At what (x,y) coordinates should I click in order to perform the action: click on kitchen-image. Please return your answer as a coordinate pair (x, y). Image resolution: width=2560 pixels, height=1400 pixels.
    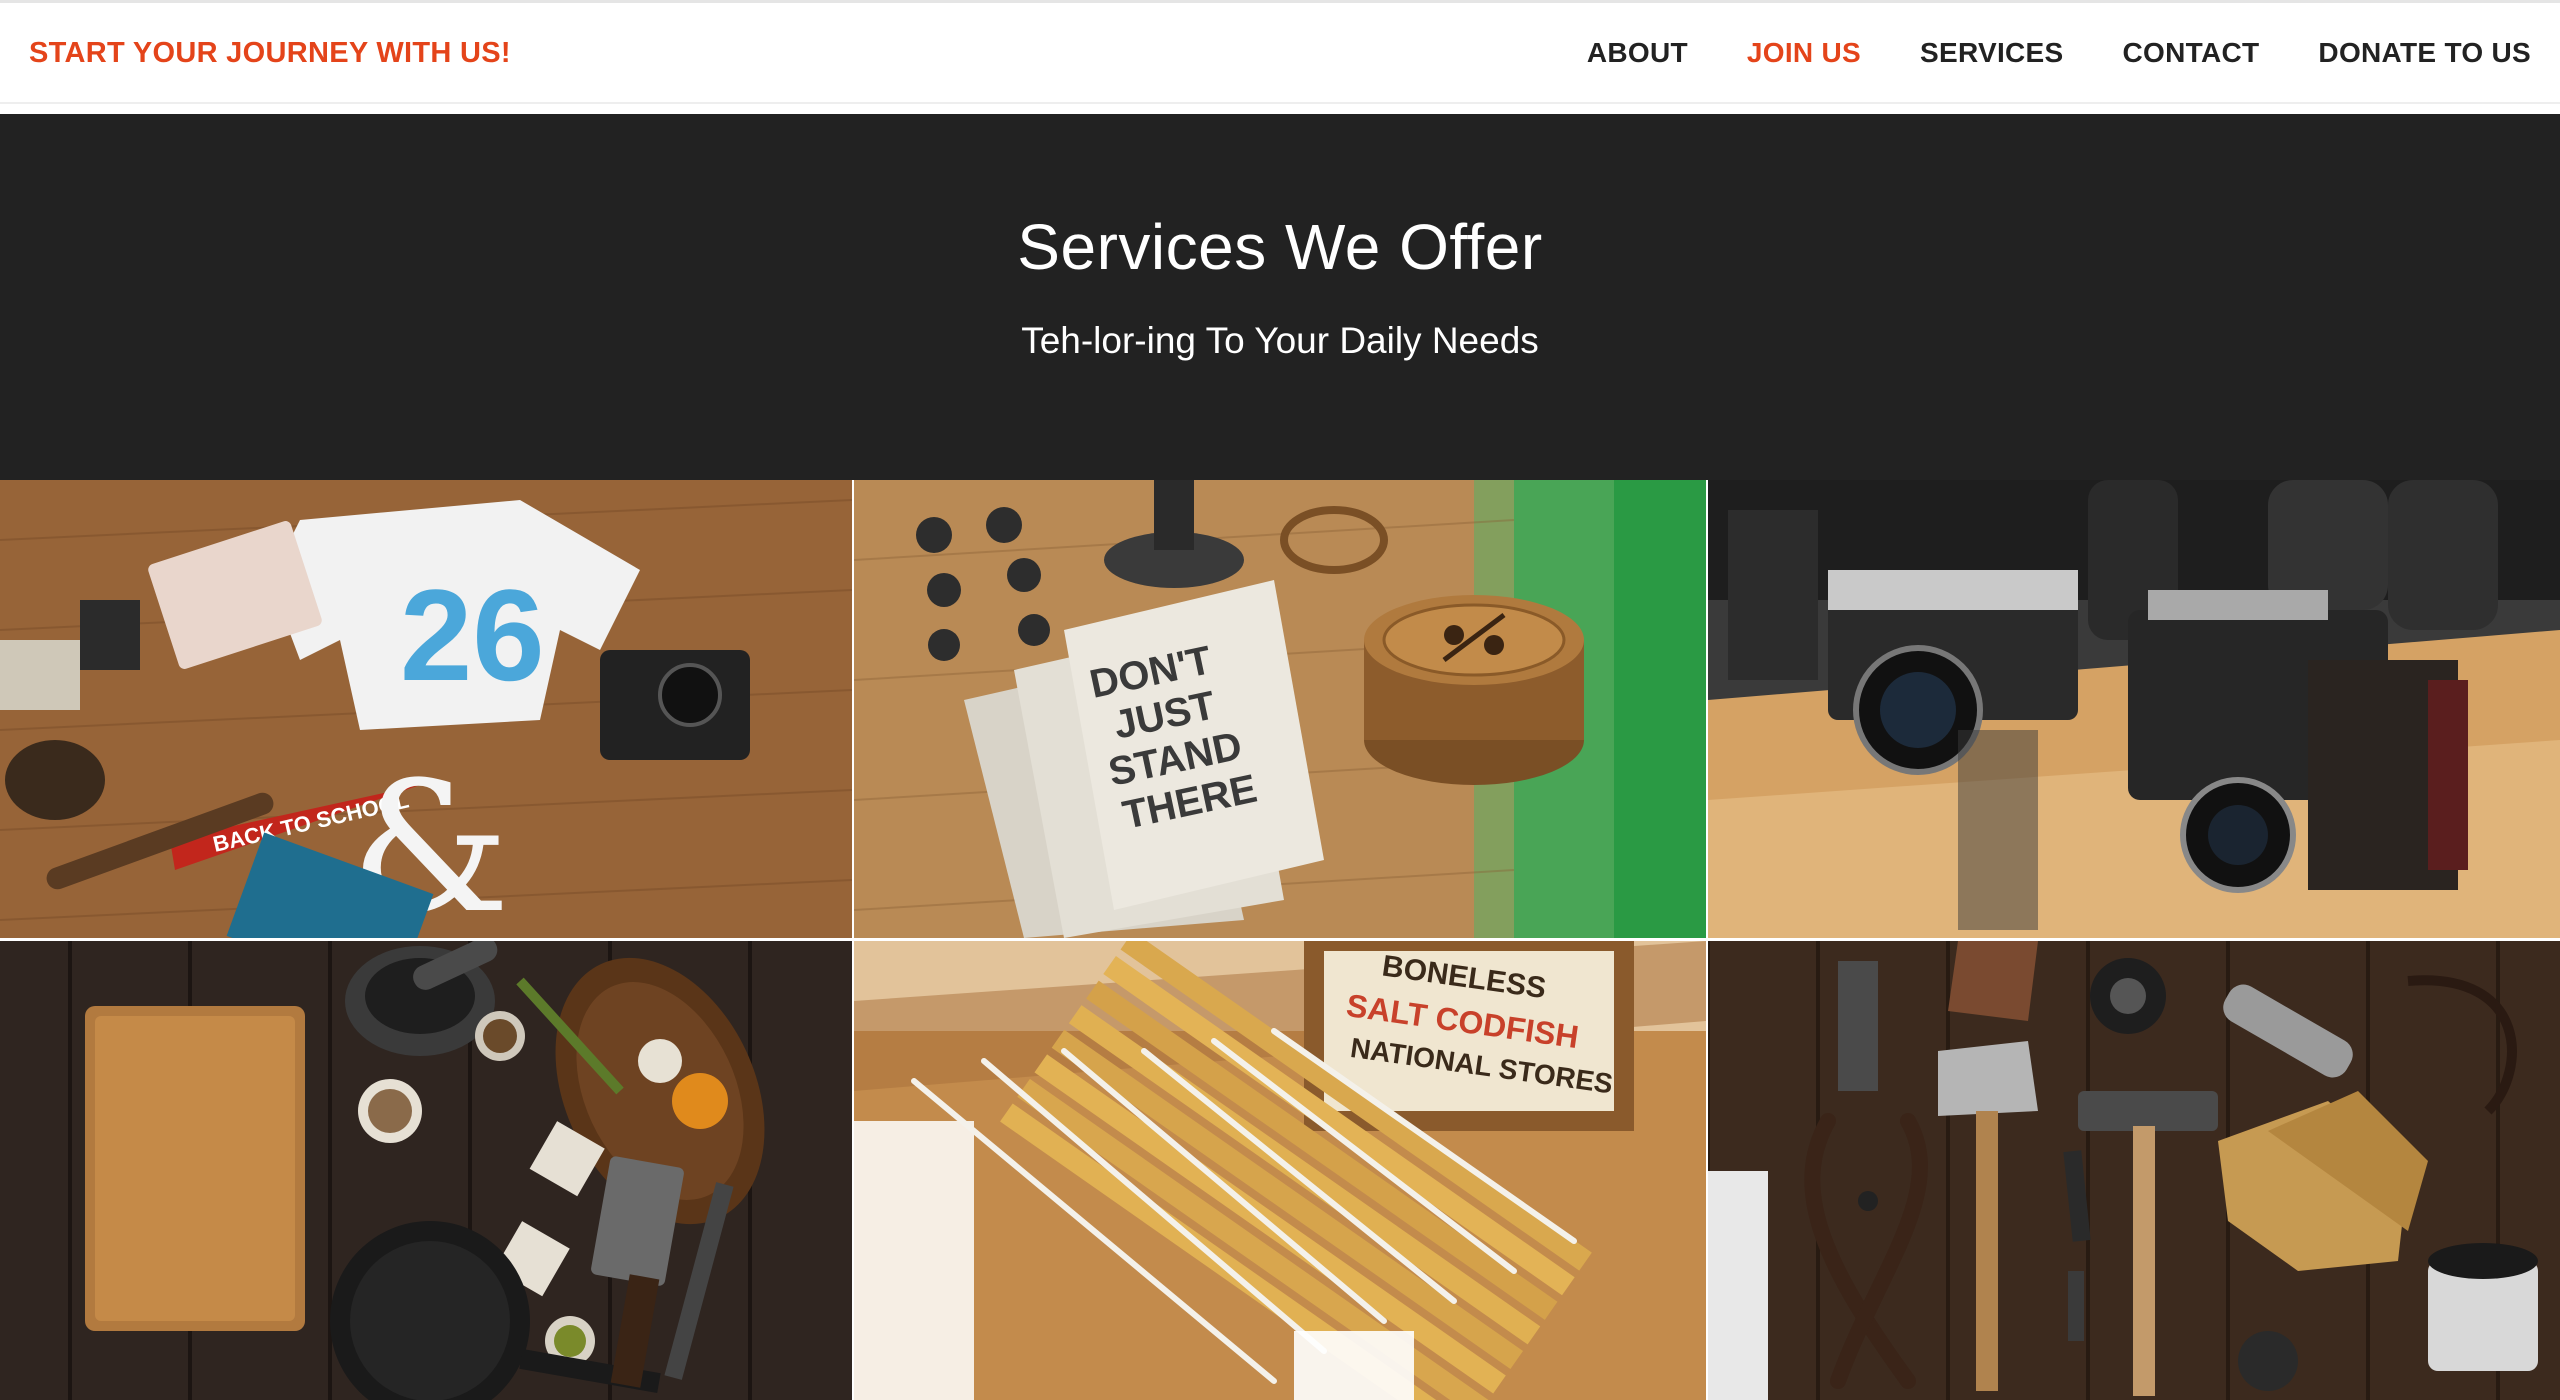
    Looking at the image, I should click on (426, 1170).